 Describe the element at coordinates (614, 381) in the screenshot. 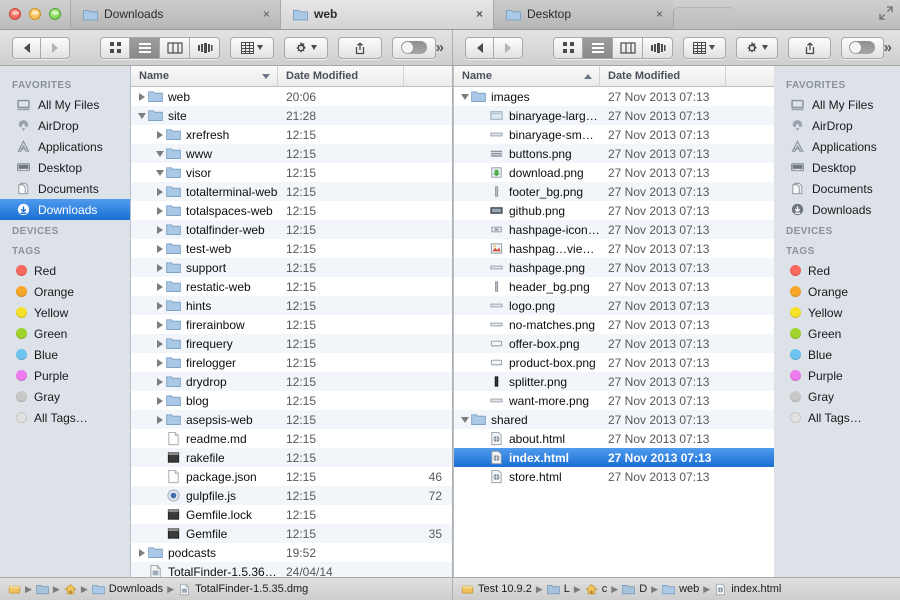

I see `table-row: splitter.png 27 Nov 2013 07:13` at that location.